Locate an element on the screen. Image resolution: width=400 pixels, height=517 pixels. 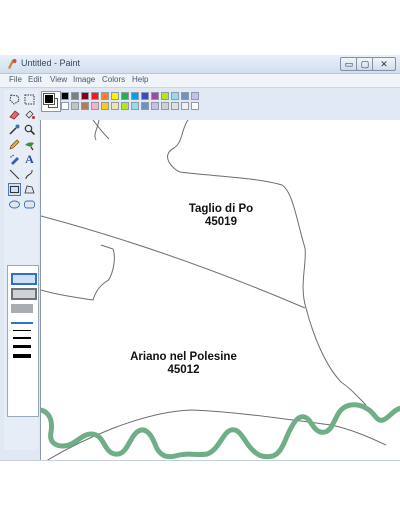
place-name: Taglio di Po is located at coordinates (221, 209).